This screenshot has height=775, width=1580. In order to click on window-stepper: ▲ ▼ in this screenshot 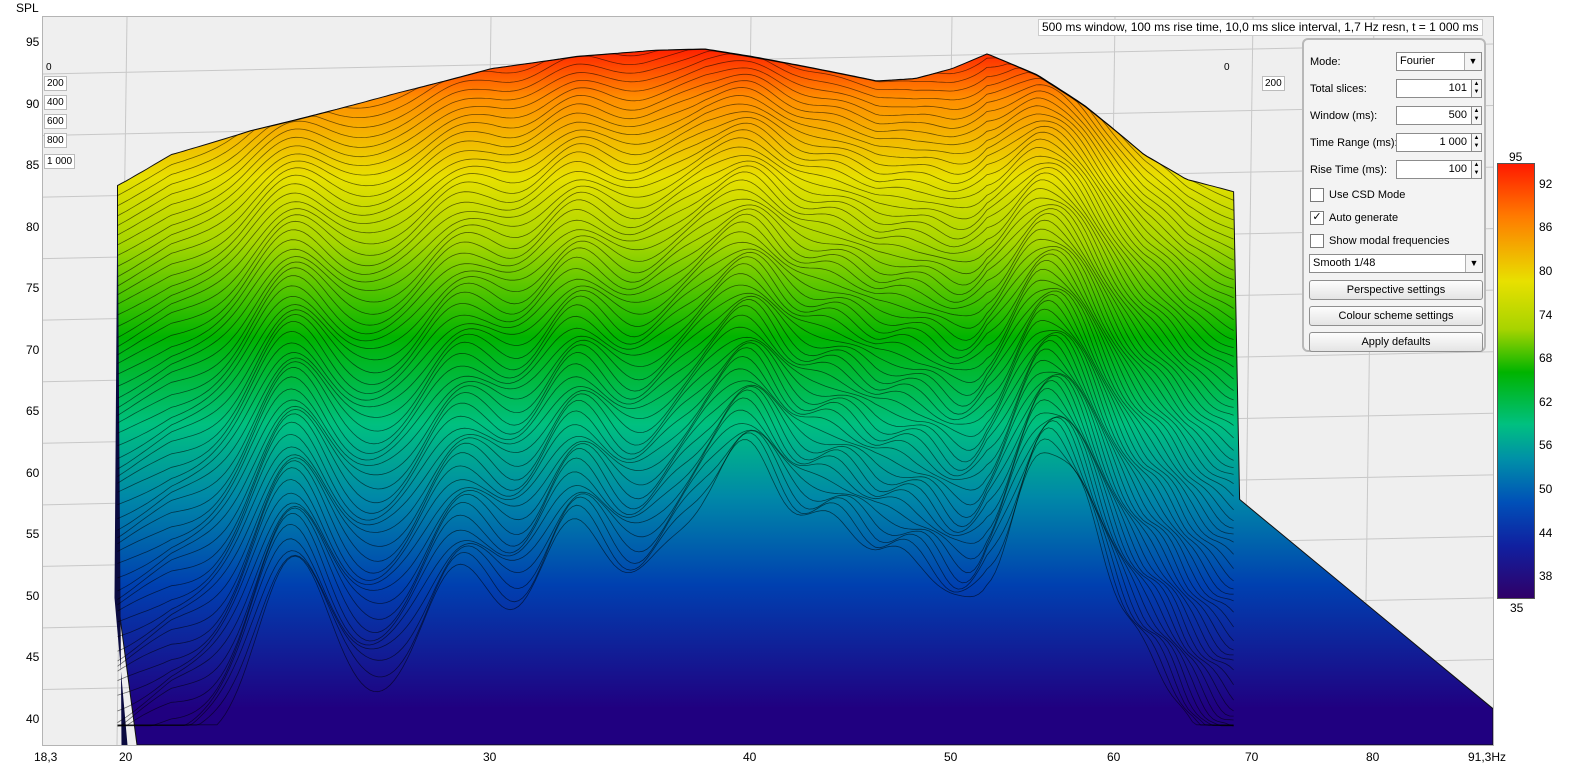, I will do `click(1477, 115)`.